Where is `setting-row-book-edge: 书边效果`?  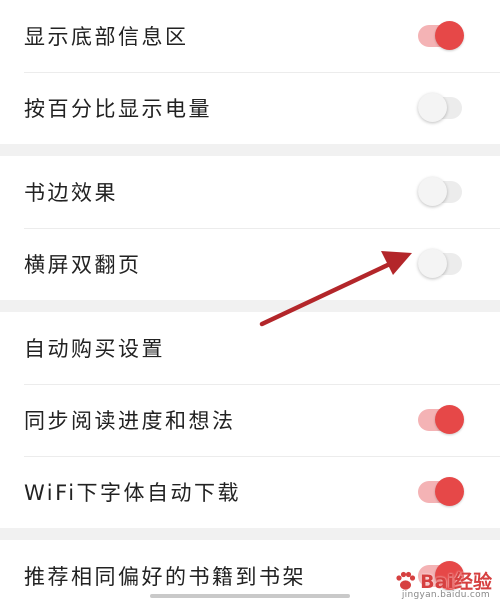
setting-row-book-edge: 书边效果 is located at coordinates (250, 192).